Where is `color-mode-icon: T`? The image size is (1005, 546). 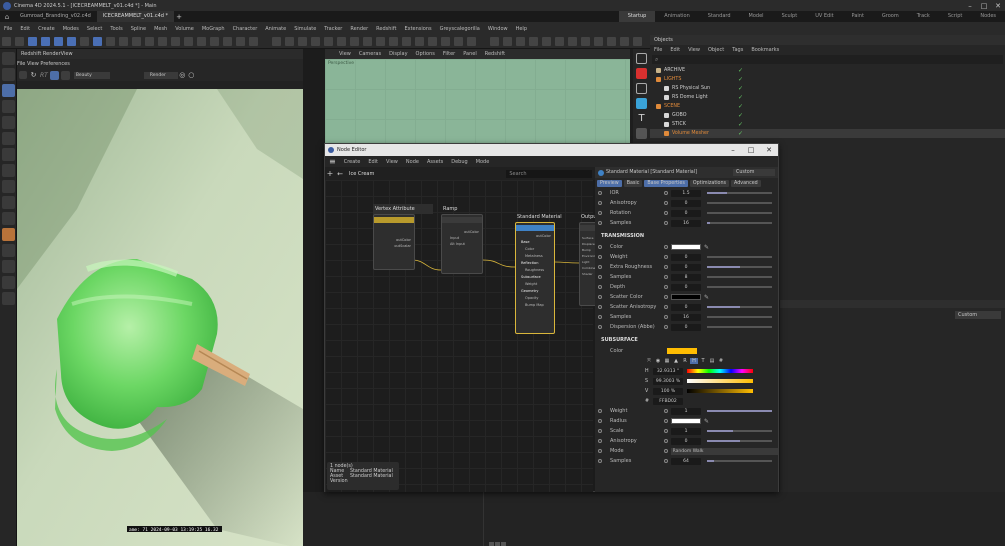 color-mode-icon: T is located at coordinates (703, 361).